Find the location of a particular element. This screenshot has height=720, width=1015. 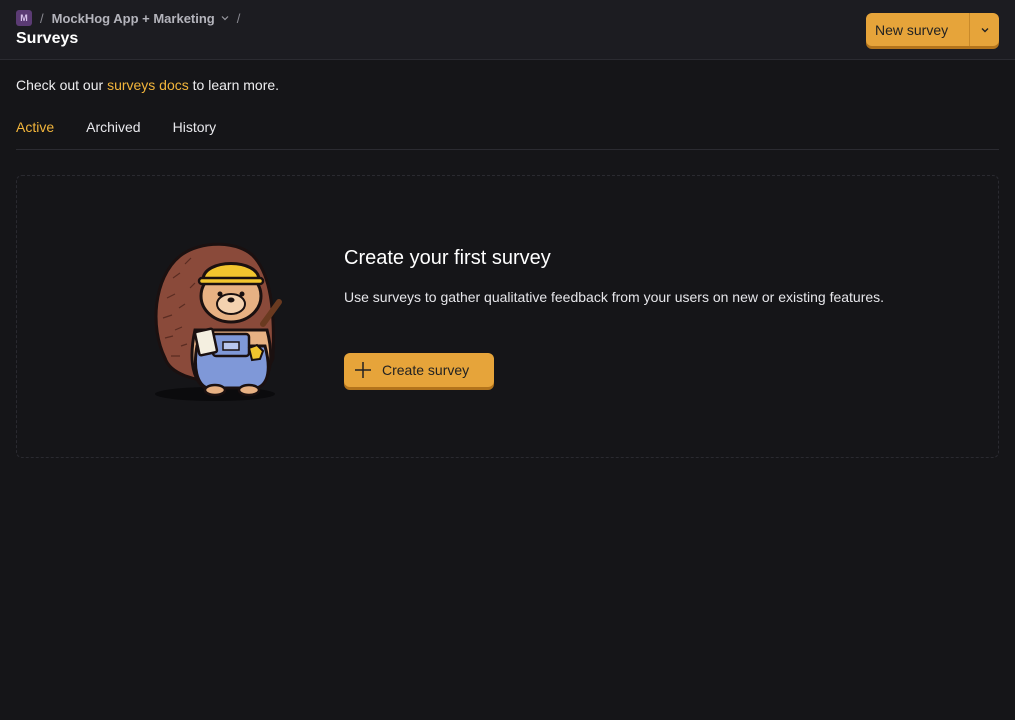

new-survey-button: New survey is located at coordinates (932, 29).